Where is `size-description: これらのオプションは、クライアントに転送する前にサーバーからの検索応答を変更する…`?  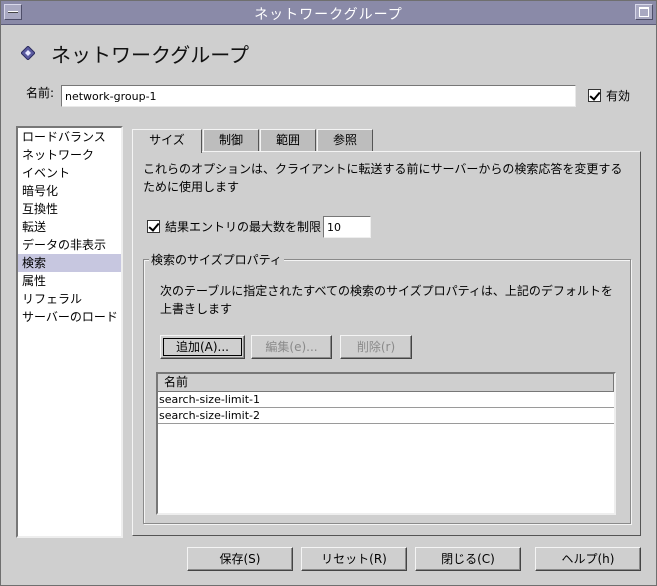
size-description: これらのオプションは、クライアントに転送する前にサーバーからの検索応答を変更する… is located at coordinates (383, 178).